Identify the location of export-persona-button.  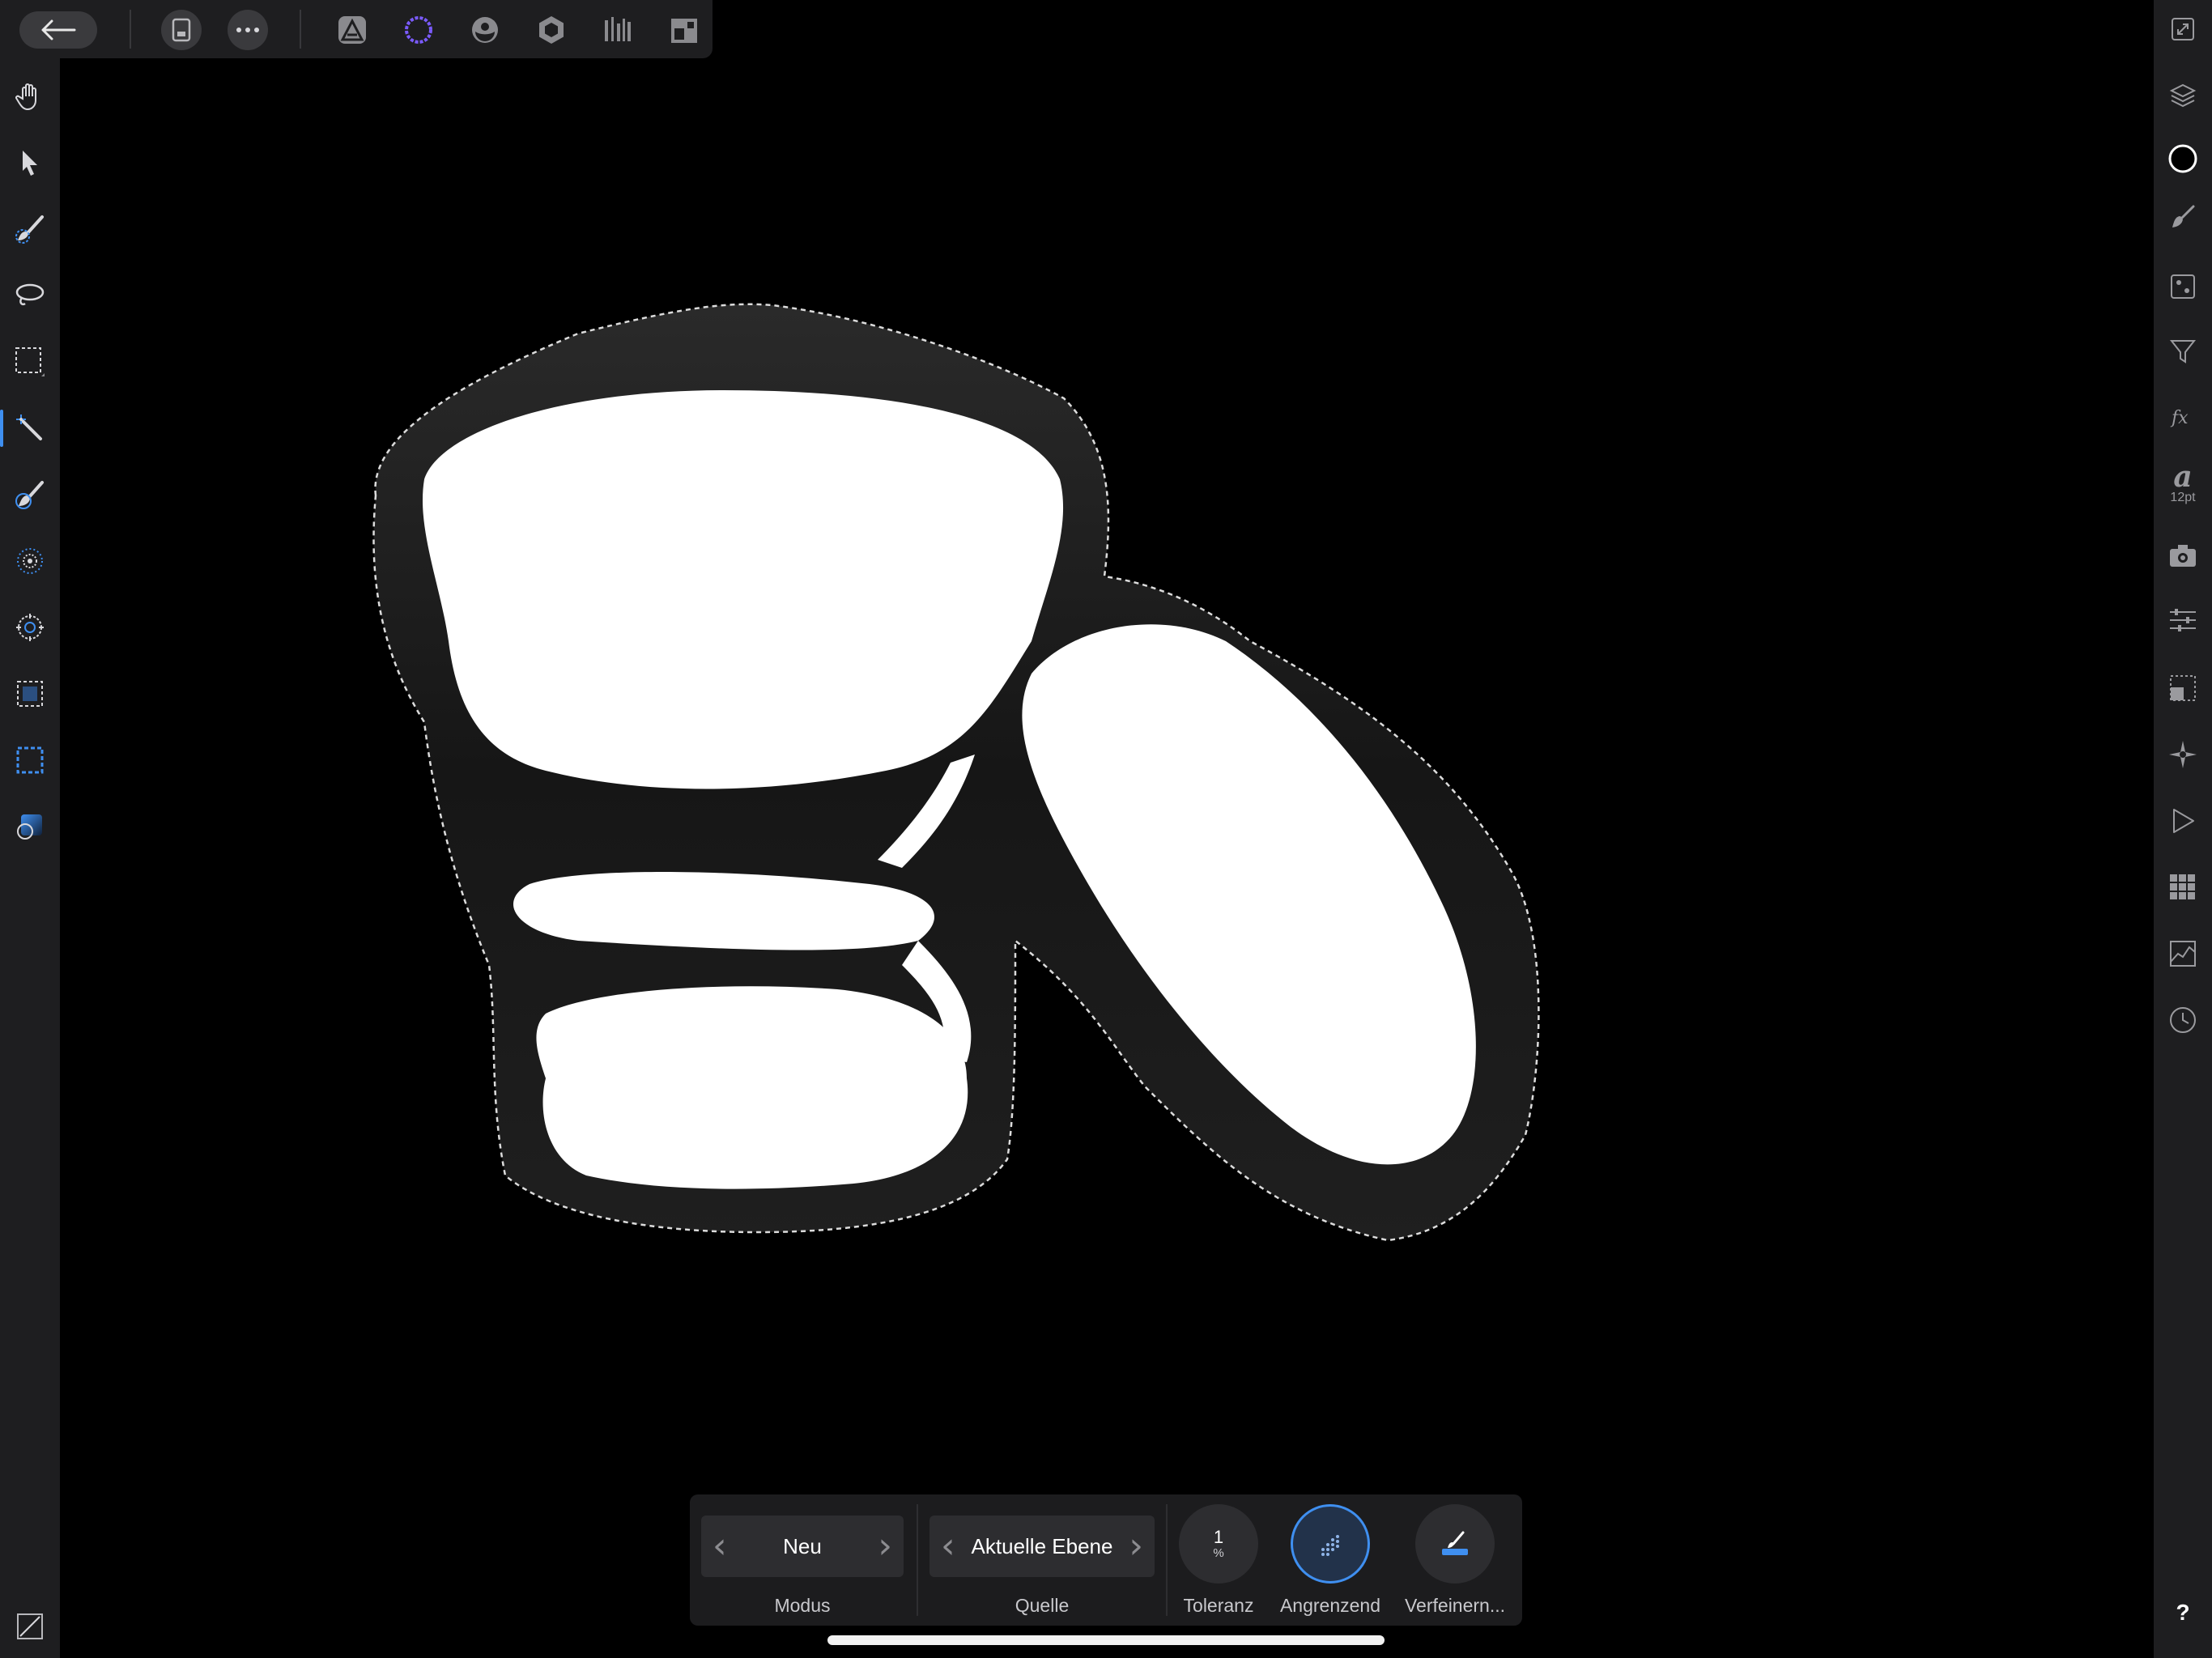
(618, 30).